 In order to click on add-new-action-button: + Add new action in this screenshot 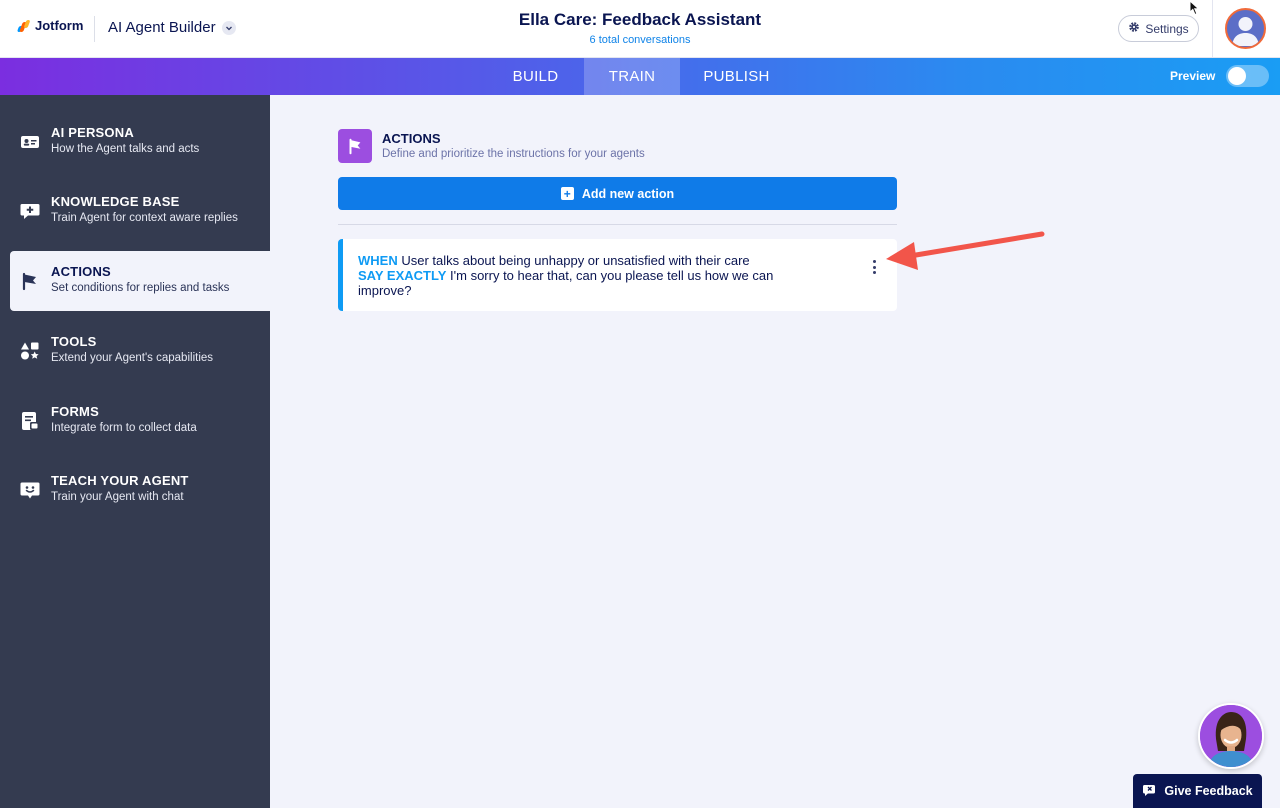, I will do `click(617, 193)`.